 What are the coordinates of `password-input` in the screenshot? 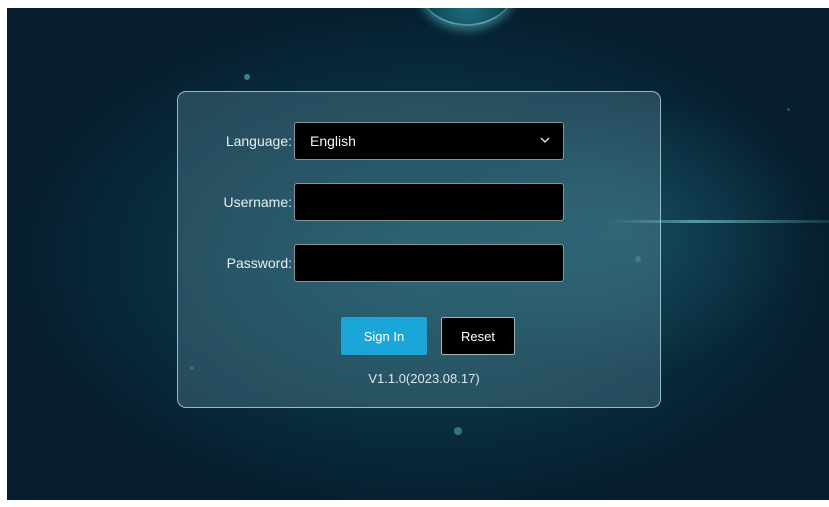 It's located at (429, 263).